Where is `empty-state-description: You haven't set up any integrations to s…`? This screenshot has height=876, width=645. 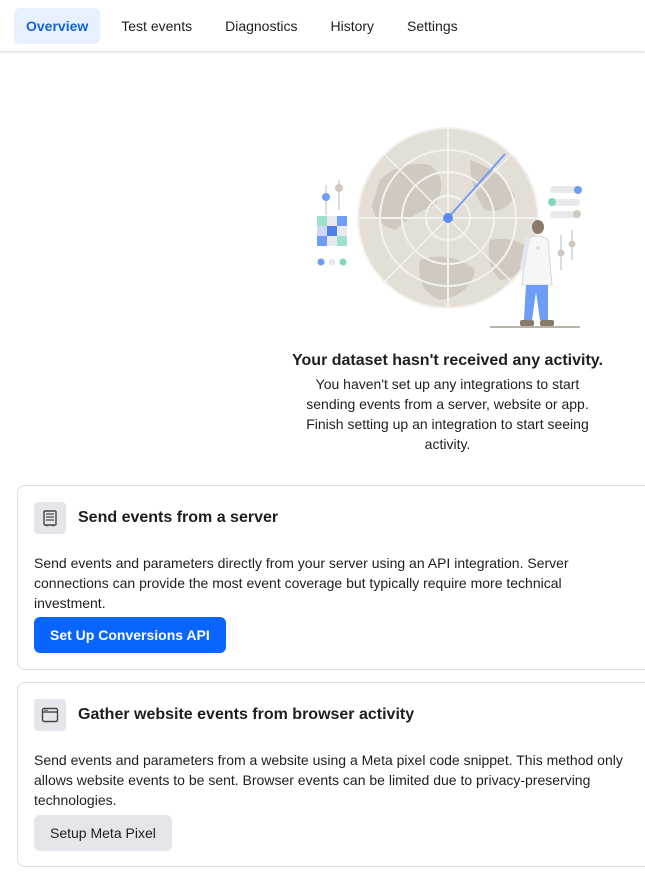
empty-state-description: You haven't set up any integrations to s… is located at coordinates (447, 414).